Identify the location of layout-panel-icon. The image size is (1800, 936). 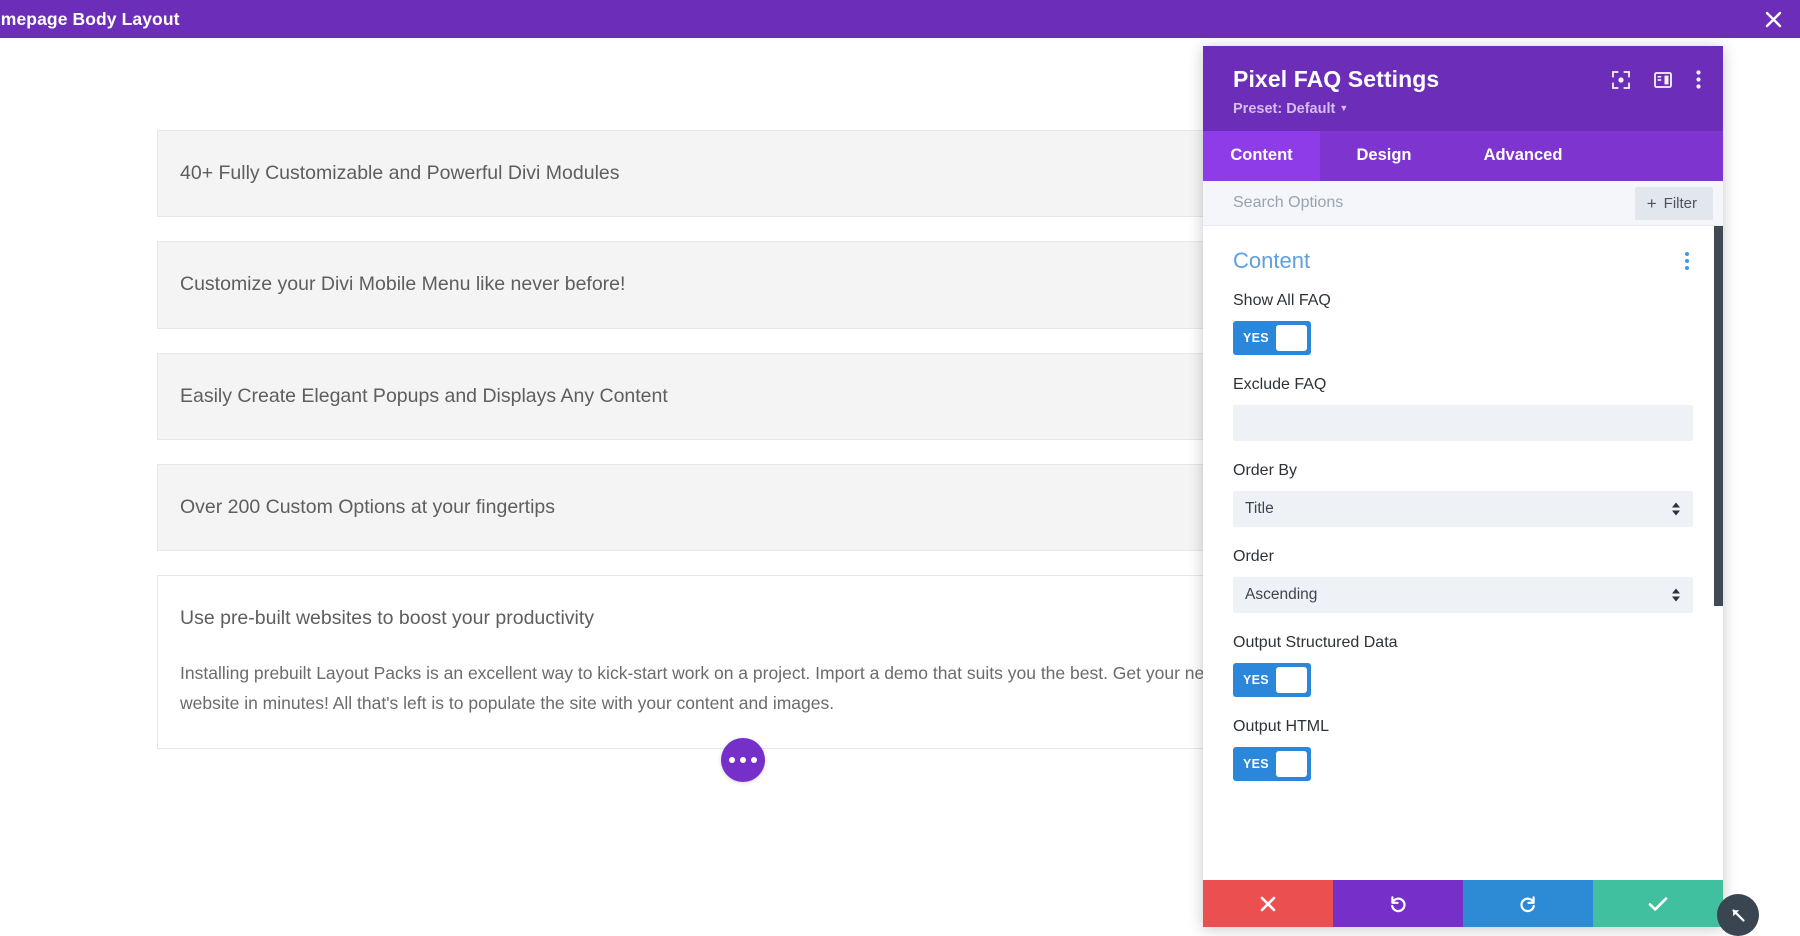
(1663, 79).